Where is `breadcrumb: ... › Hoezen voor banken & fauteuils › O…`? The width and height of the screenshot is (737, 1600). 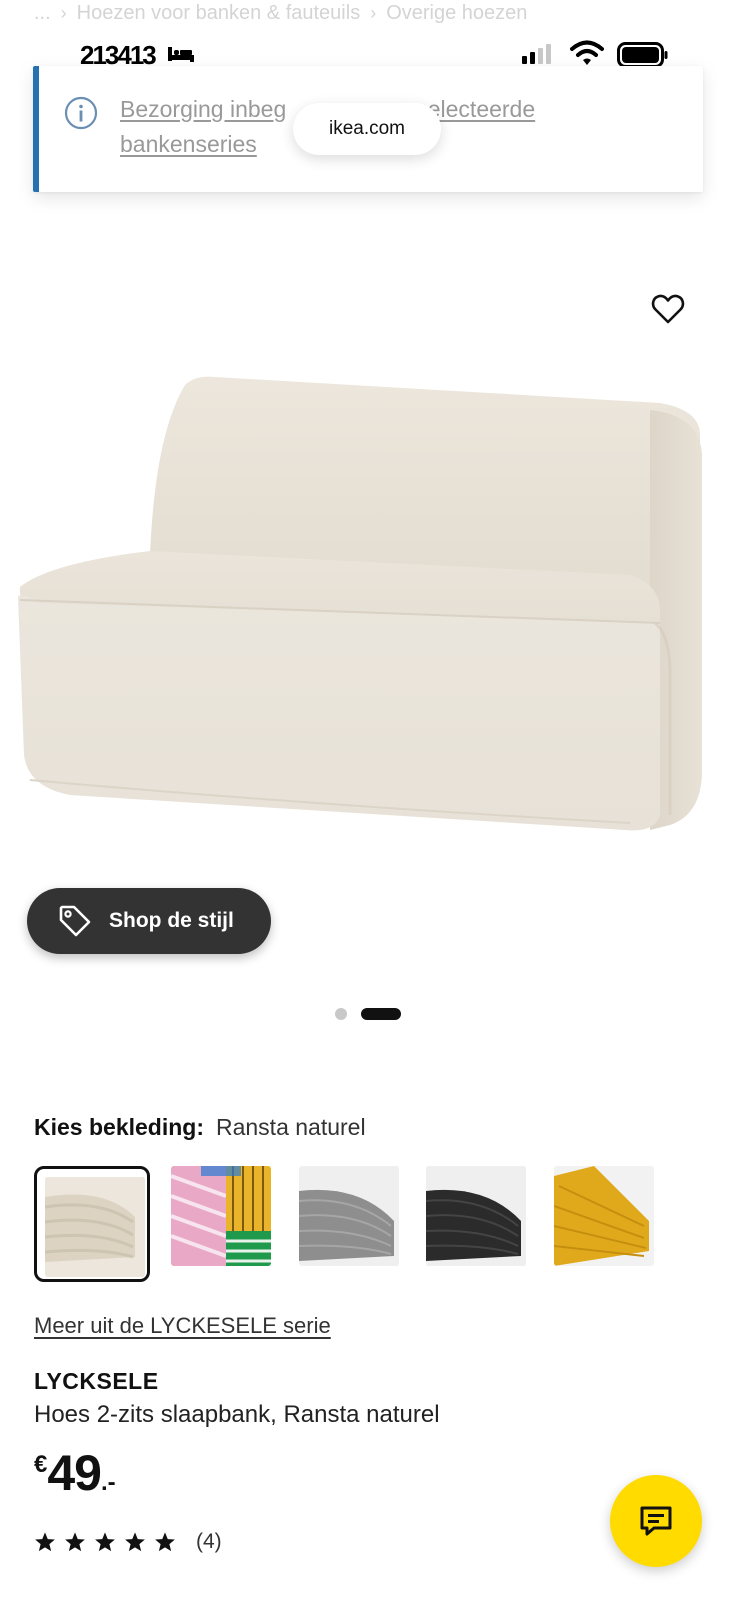 breadcrumb: ... › Hoezen voor banken & fauteuils › O… is located at coordinates (280, 13).